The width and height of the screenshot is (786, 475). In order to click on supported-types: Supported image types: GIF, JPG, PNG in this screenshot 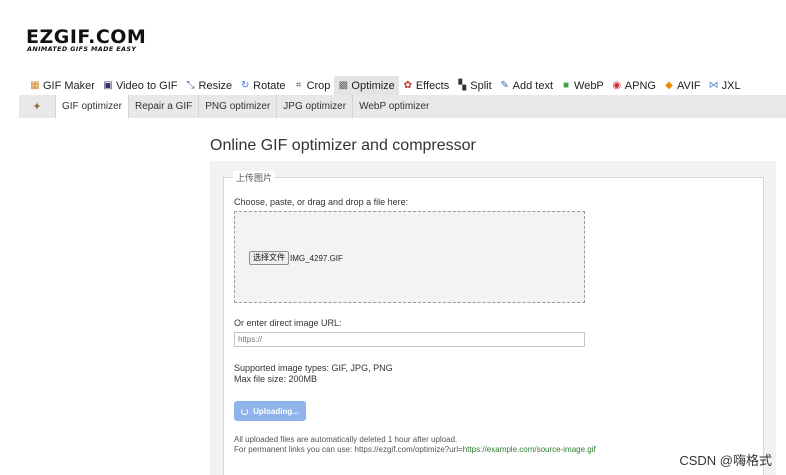, I will do `click(313, 368)`.